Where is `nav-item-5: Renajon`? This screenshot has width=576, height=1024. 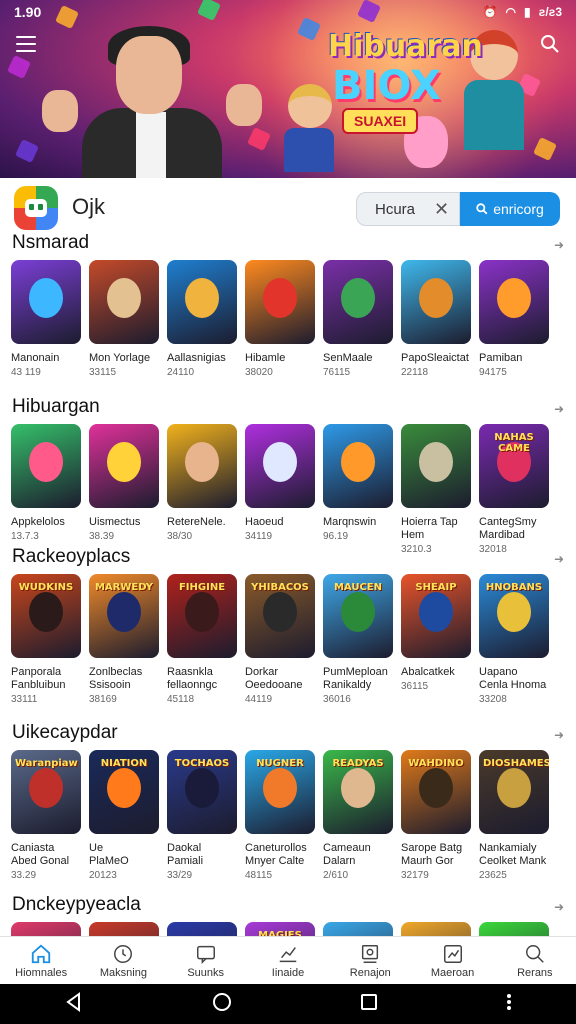 nav-item-5: Renajon is located at coordinates (370, 960).